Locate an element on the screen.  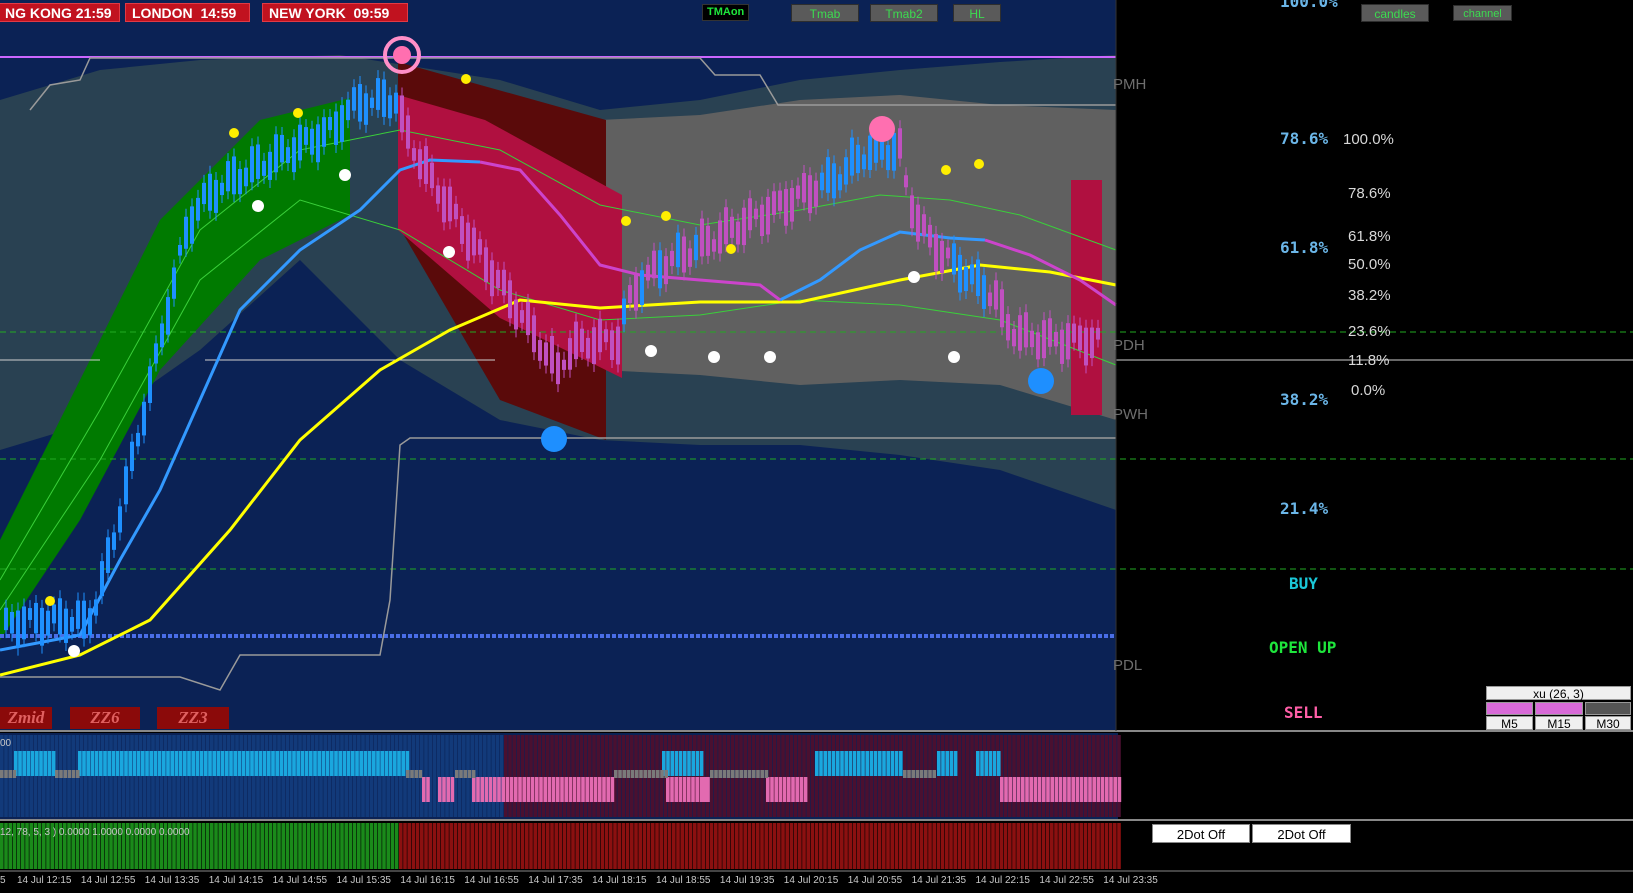
candles-button: candles is located at coordinates (1395, 13).